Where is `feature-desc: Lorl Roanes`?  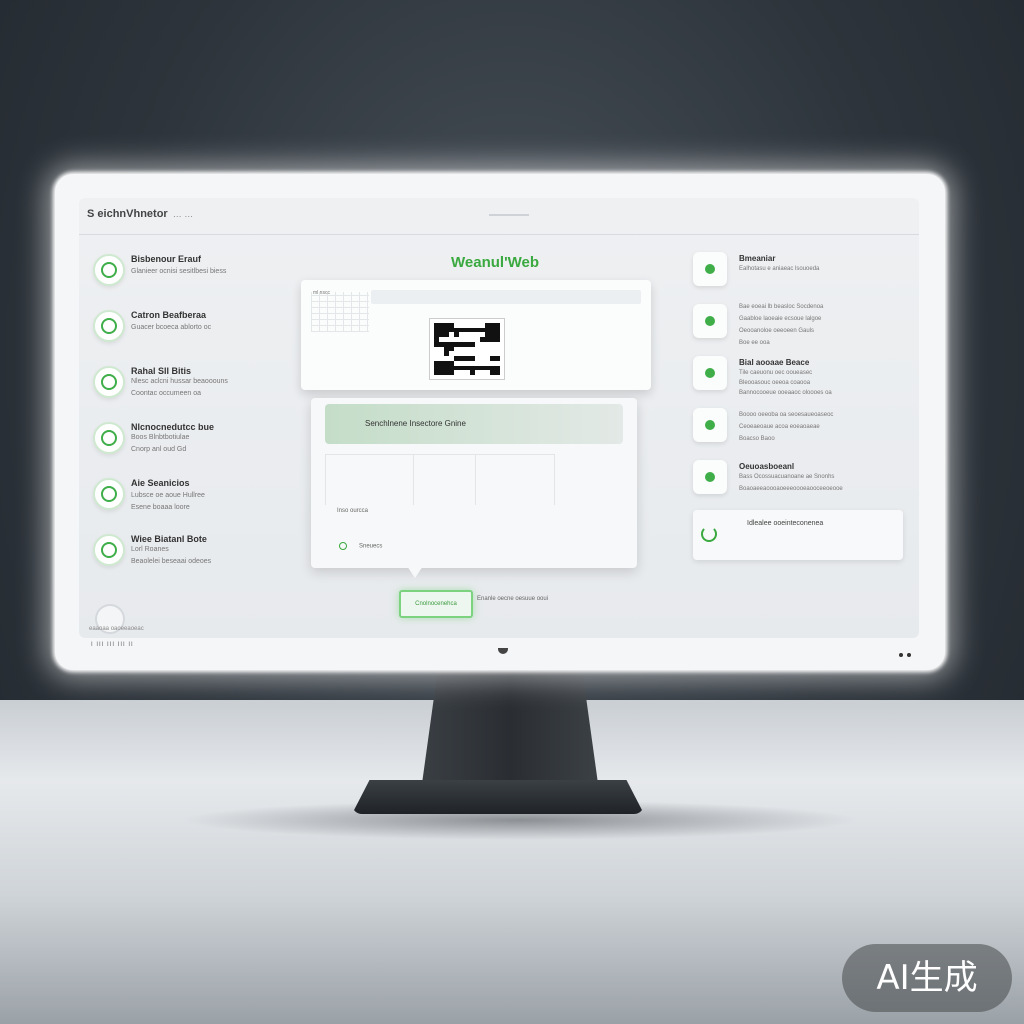
feature-desc: Lorl Roanes is located at coordinates (150, 549).